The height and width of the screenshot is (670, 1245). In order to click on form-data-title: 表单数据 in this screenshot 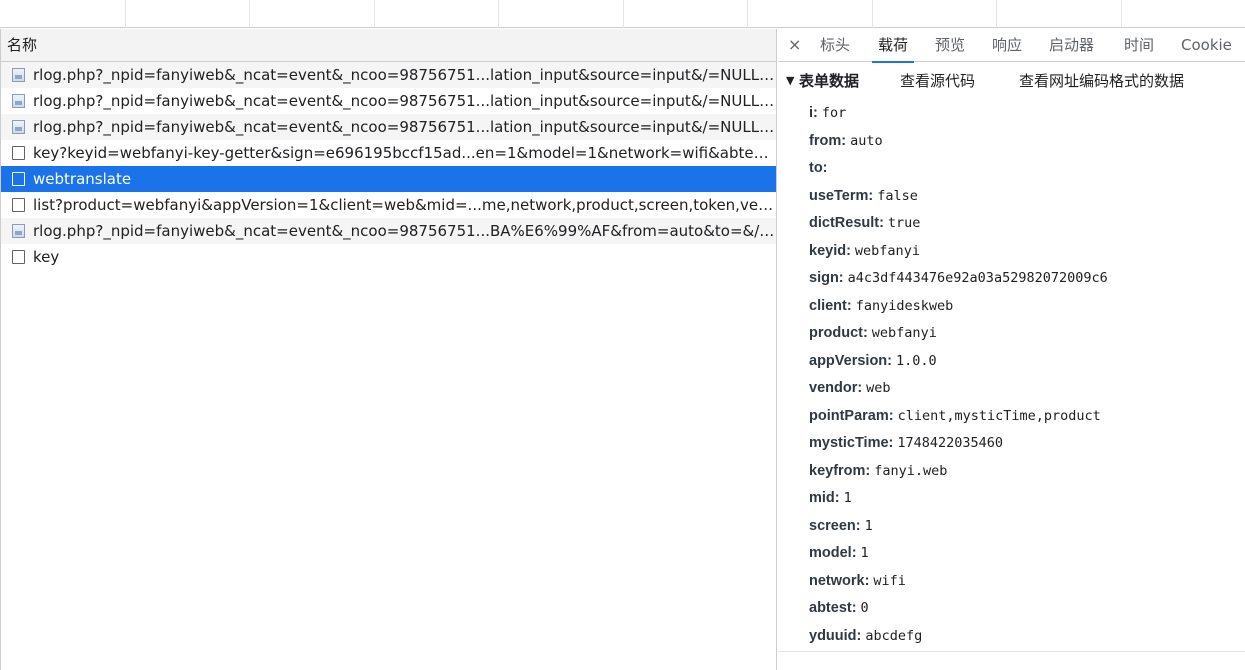, I will do `click(829, 81)`.